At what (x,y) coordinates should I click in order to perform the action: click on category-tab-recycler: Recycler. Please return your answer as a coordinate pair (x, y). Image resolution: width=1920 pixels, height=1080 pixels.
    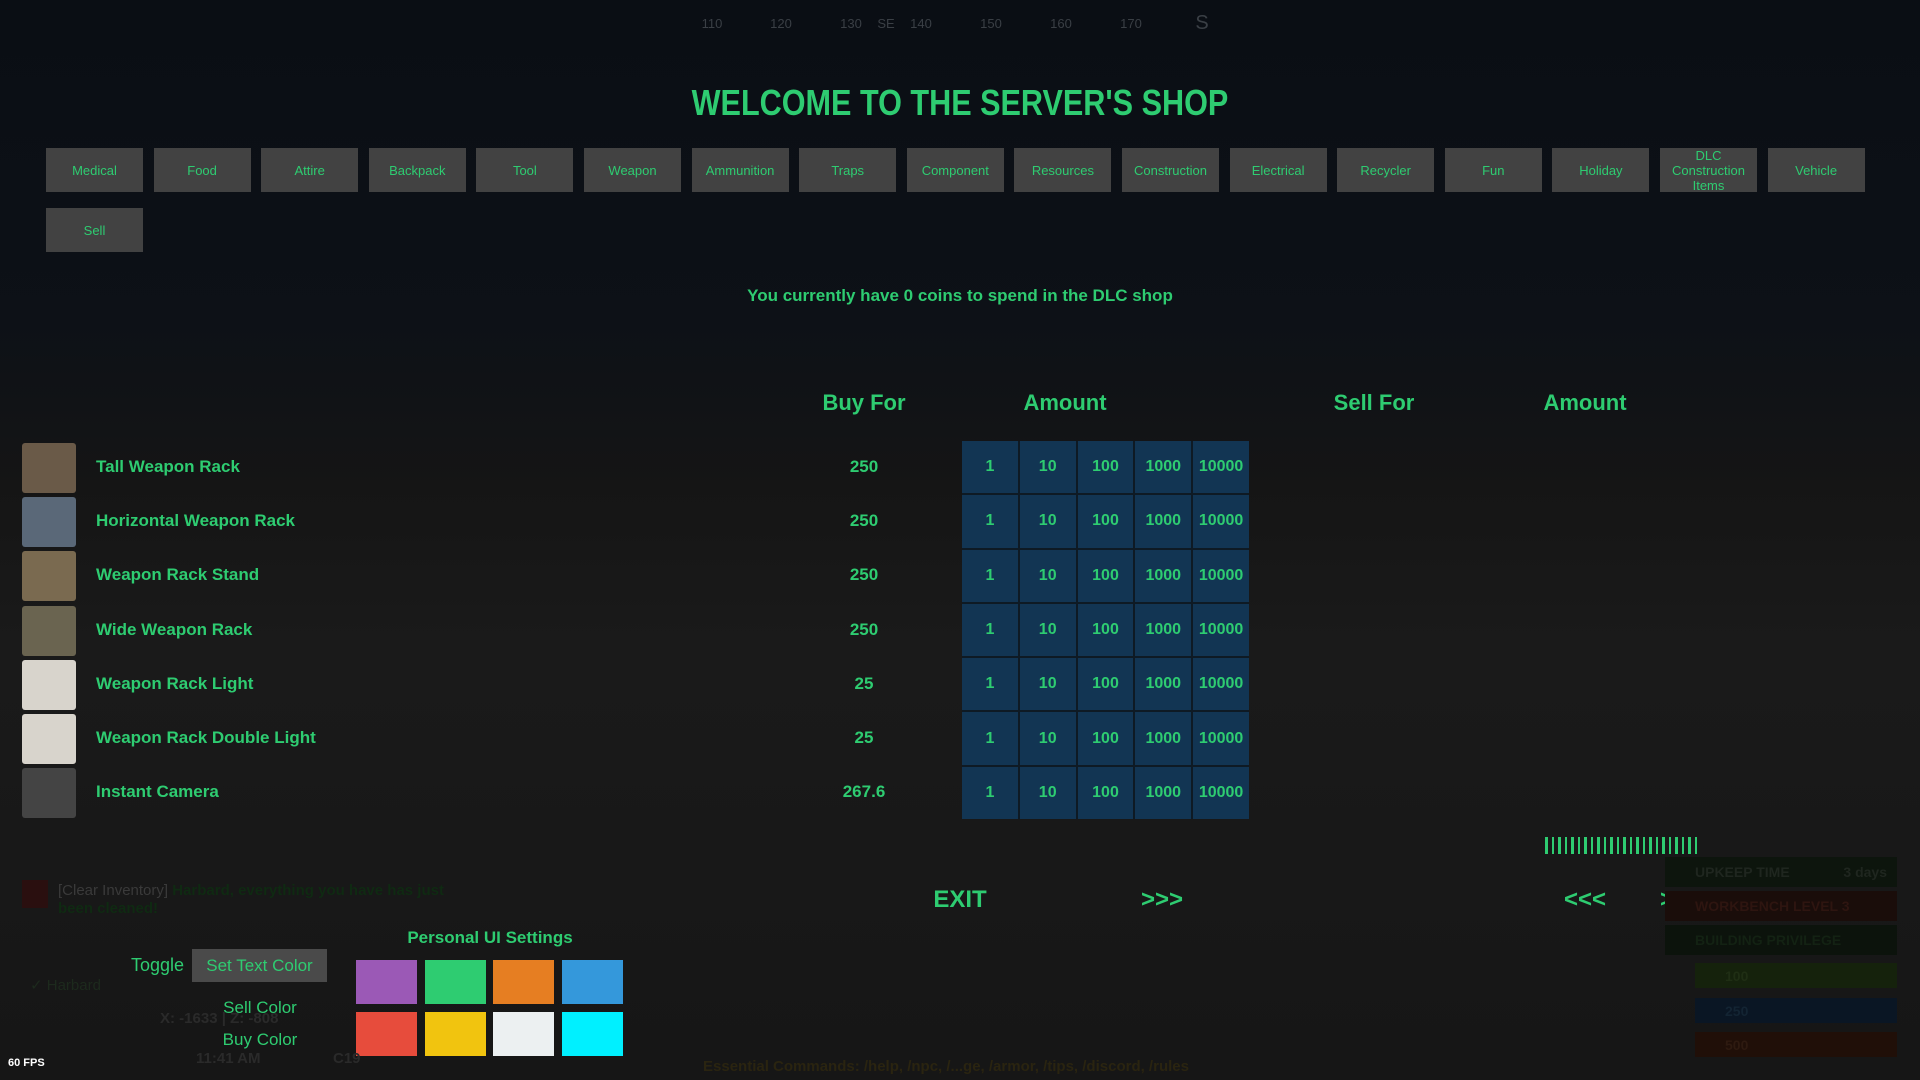
    Looking at the image, I should click on (1386, 170).